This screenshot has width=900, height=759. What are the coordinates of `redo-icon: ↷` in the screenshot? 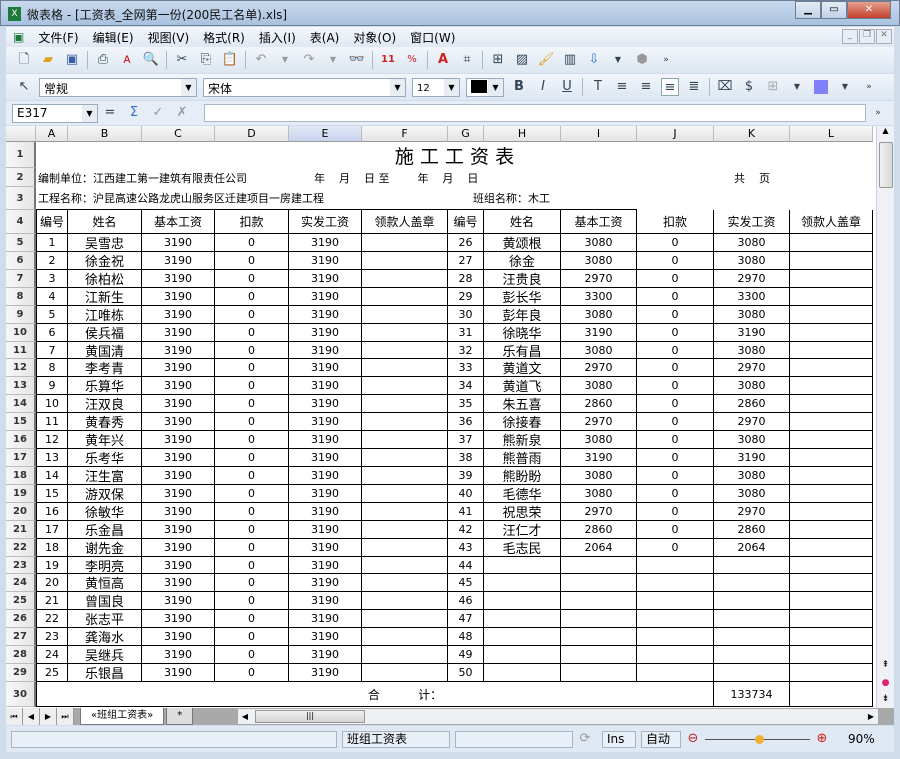 It's located at (309, 60).